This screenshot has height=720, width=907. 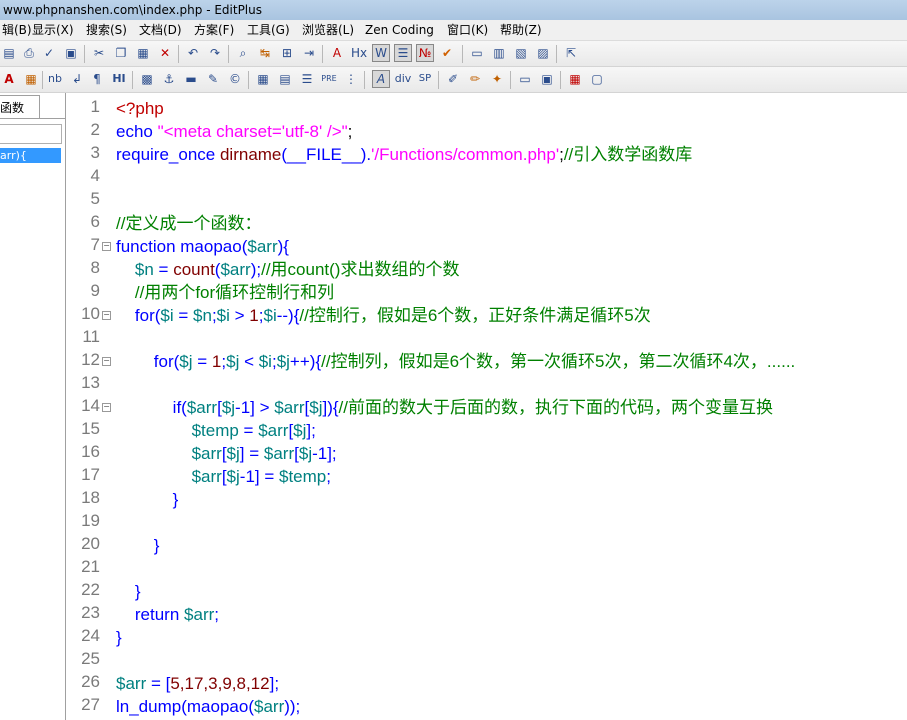 What do you see at coordinates (95, 106) in the screenshot?
I see `line-number: 1` at bounding box center [95, 106].